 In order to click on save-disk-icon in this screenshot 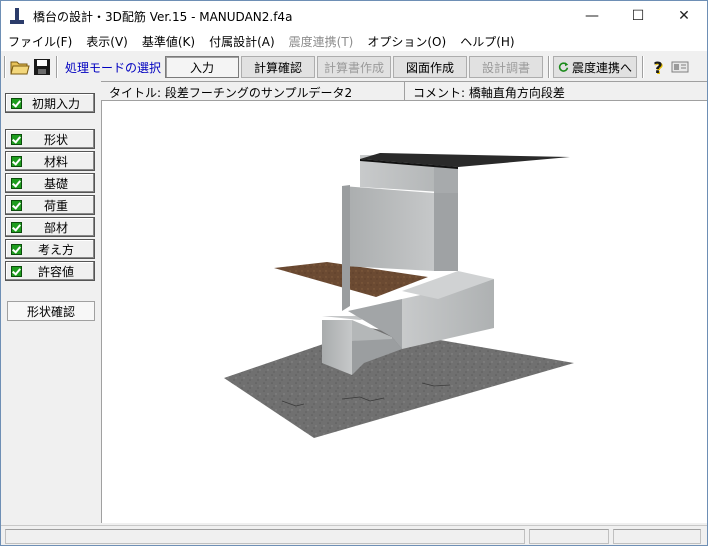, I will do `click(42, 67)`.